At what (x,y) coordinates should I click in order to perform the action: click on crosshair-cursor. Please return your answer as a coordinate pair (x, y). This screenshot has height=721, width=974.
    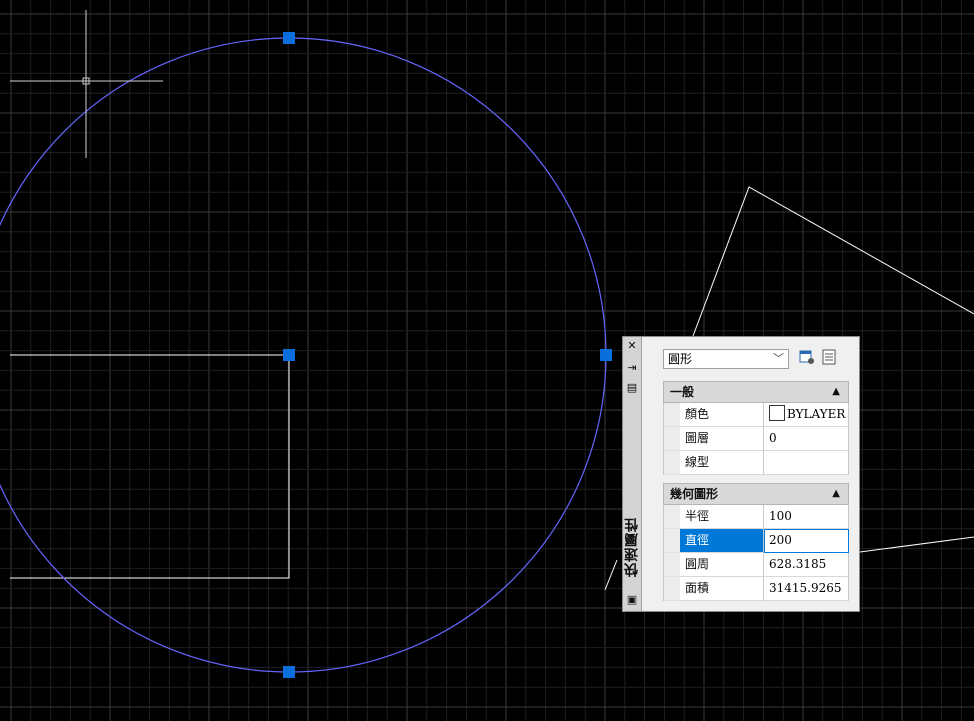
    Looking at the image, I should click on (86, 84).